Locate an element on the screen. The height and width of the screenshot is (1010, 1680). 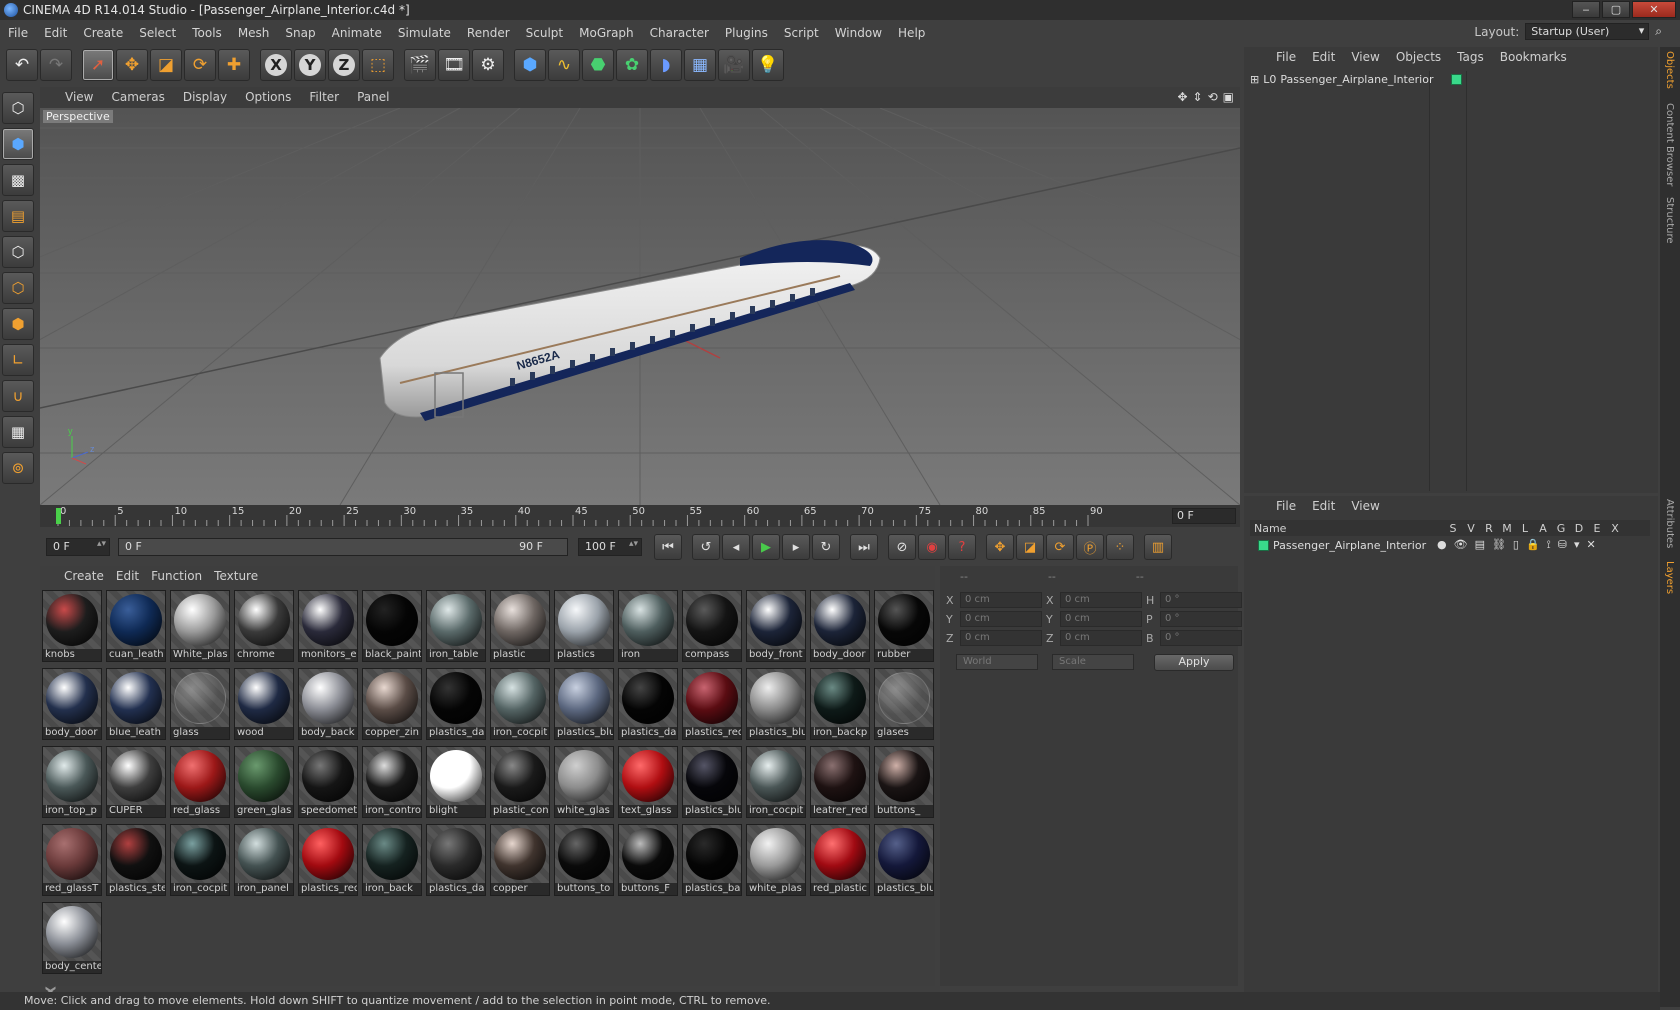
material-swatch: knobs is located at coordinates (72, 626).